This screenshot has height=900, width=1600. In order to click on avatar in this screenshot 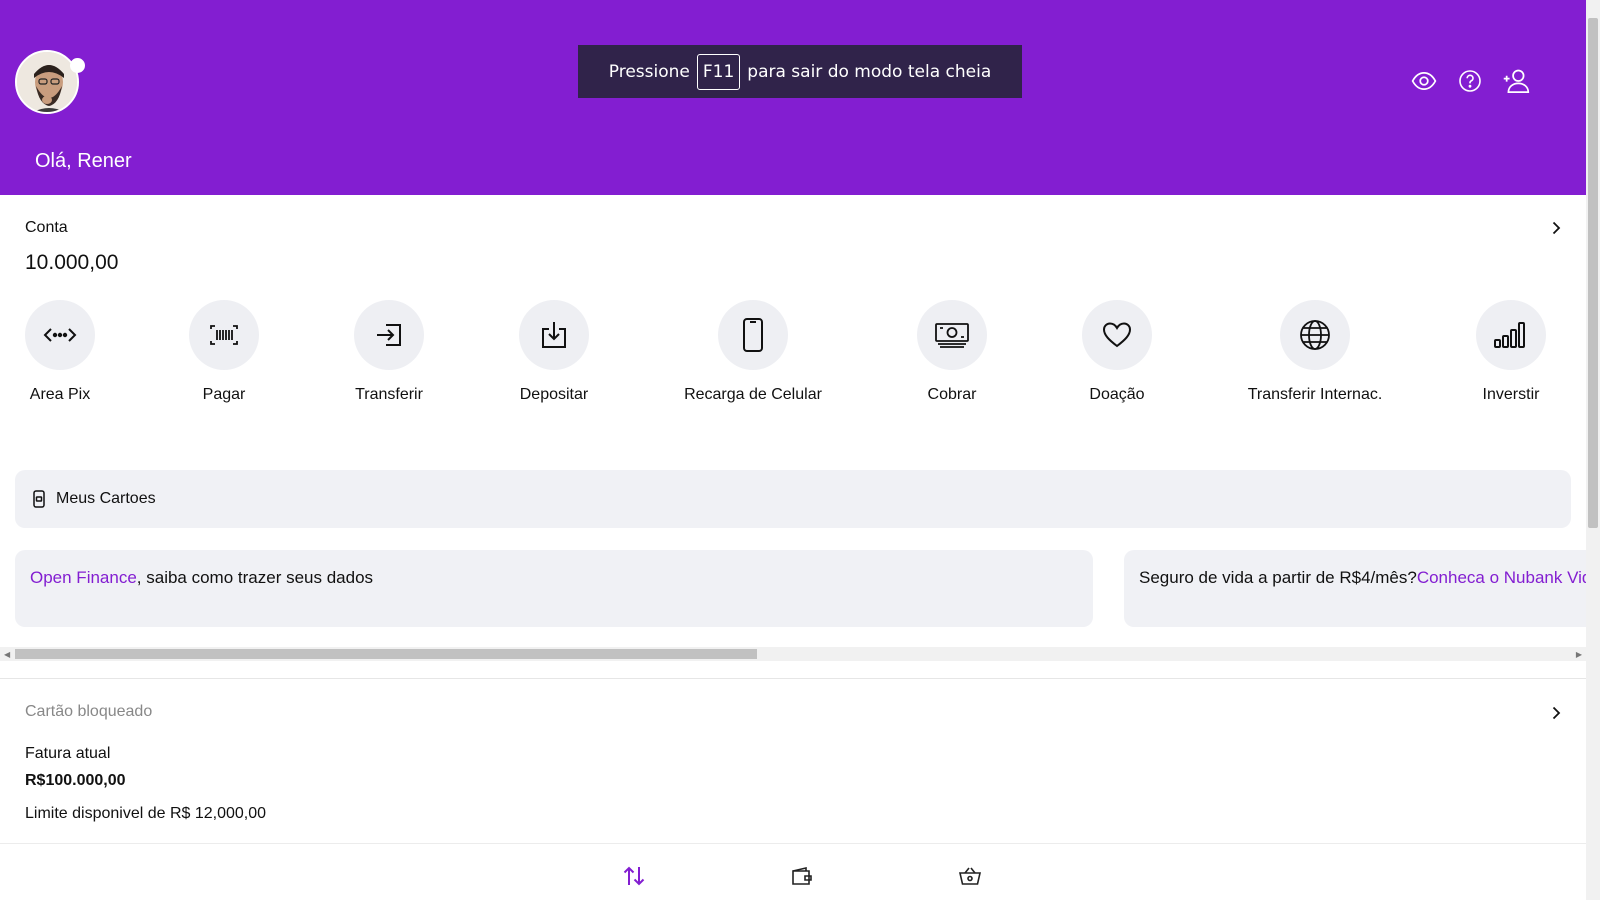, I will do `click(47, 82)`.